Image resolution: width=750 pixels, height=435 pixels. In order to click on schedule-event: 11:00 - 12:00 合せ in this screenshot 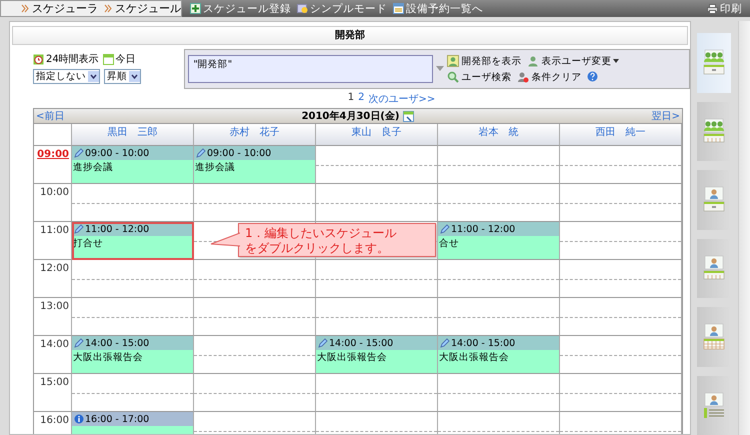, I will do `click(499, 241)`.